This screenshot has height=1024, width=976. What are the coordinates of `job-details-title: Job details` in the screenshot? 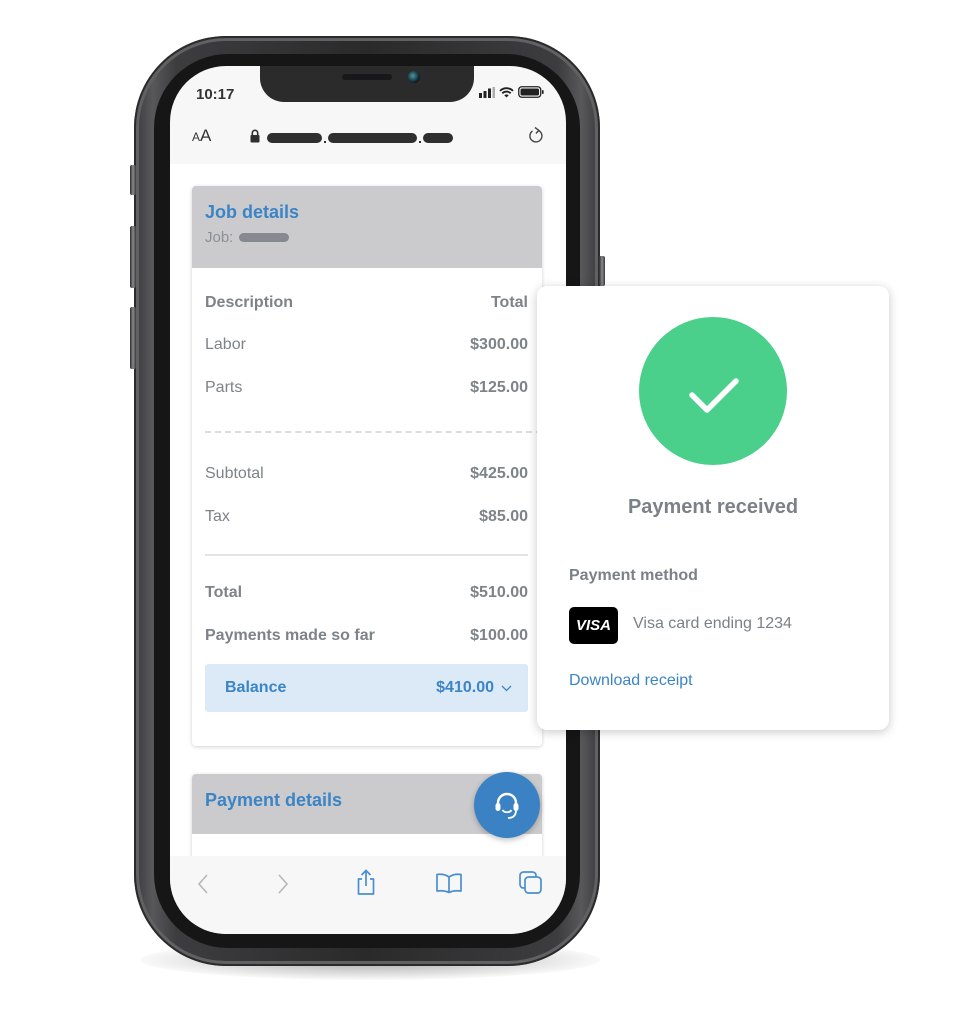 It's located at (252, 212).